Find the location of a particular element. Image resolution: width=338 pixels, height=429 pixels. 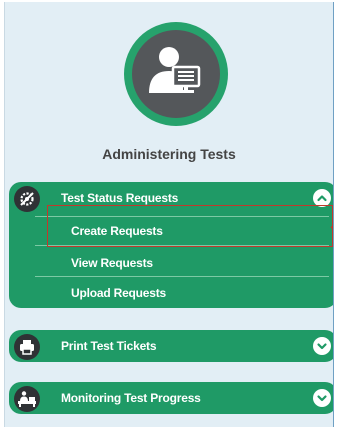

menu-monitoring-test-progress: Monitoring Test Progress is located at coordinates (171, 398).